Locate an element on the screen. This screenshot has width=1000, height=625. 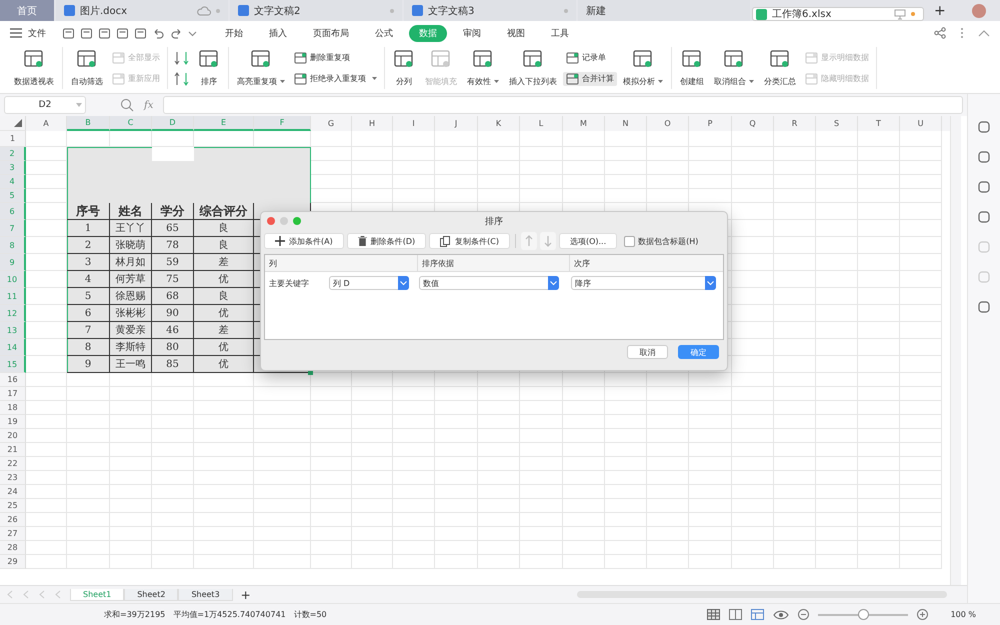
dialog-title: 排序 is located at coordinates (494, 222).